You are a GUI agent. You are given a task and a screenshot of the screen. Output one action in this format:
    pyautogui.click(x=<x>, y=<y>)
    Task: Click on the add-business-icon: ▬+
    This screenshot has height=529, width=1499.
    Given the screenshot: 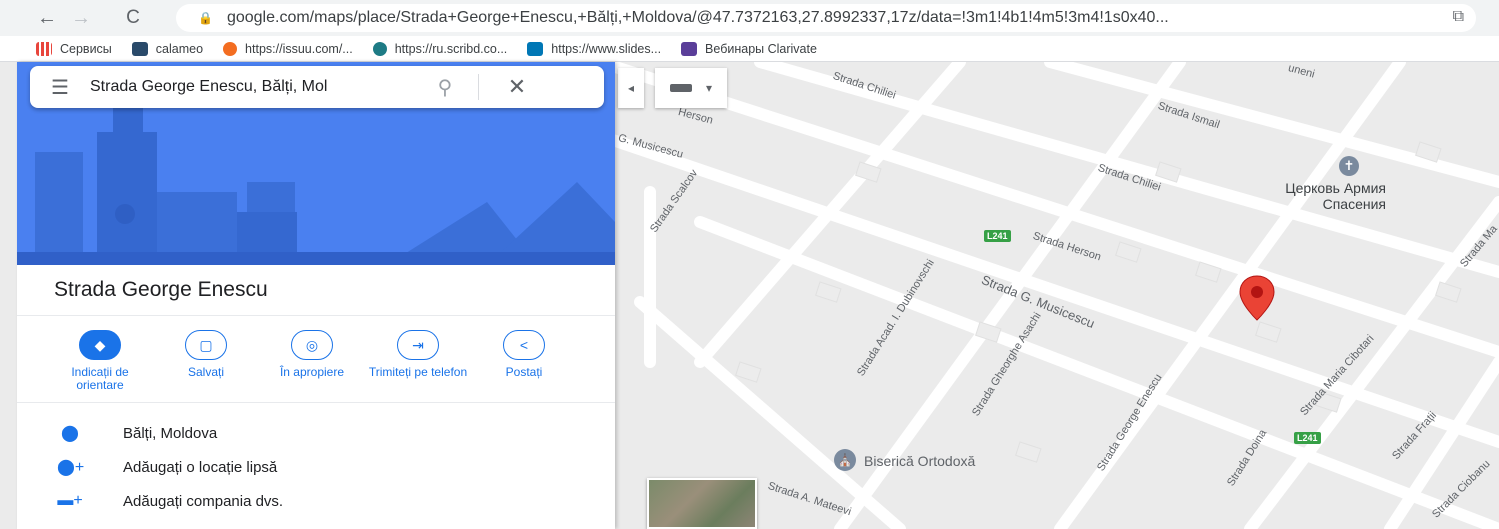 What is the action you would take?
    pyautogui.click(x=70, y=500)
    